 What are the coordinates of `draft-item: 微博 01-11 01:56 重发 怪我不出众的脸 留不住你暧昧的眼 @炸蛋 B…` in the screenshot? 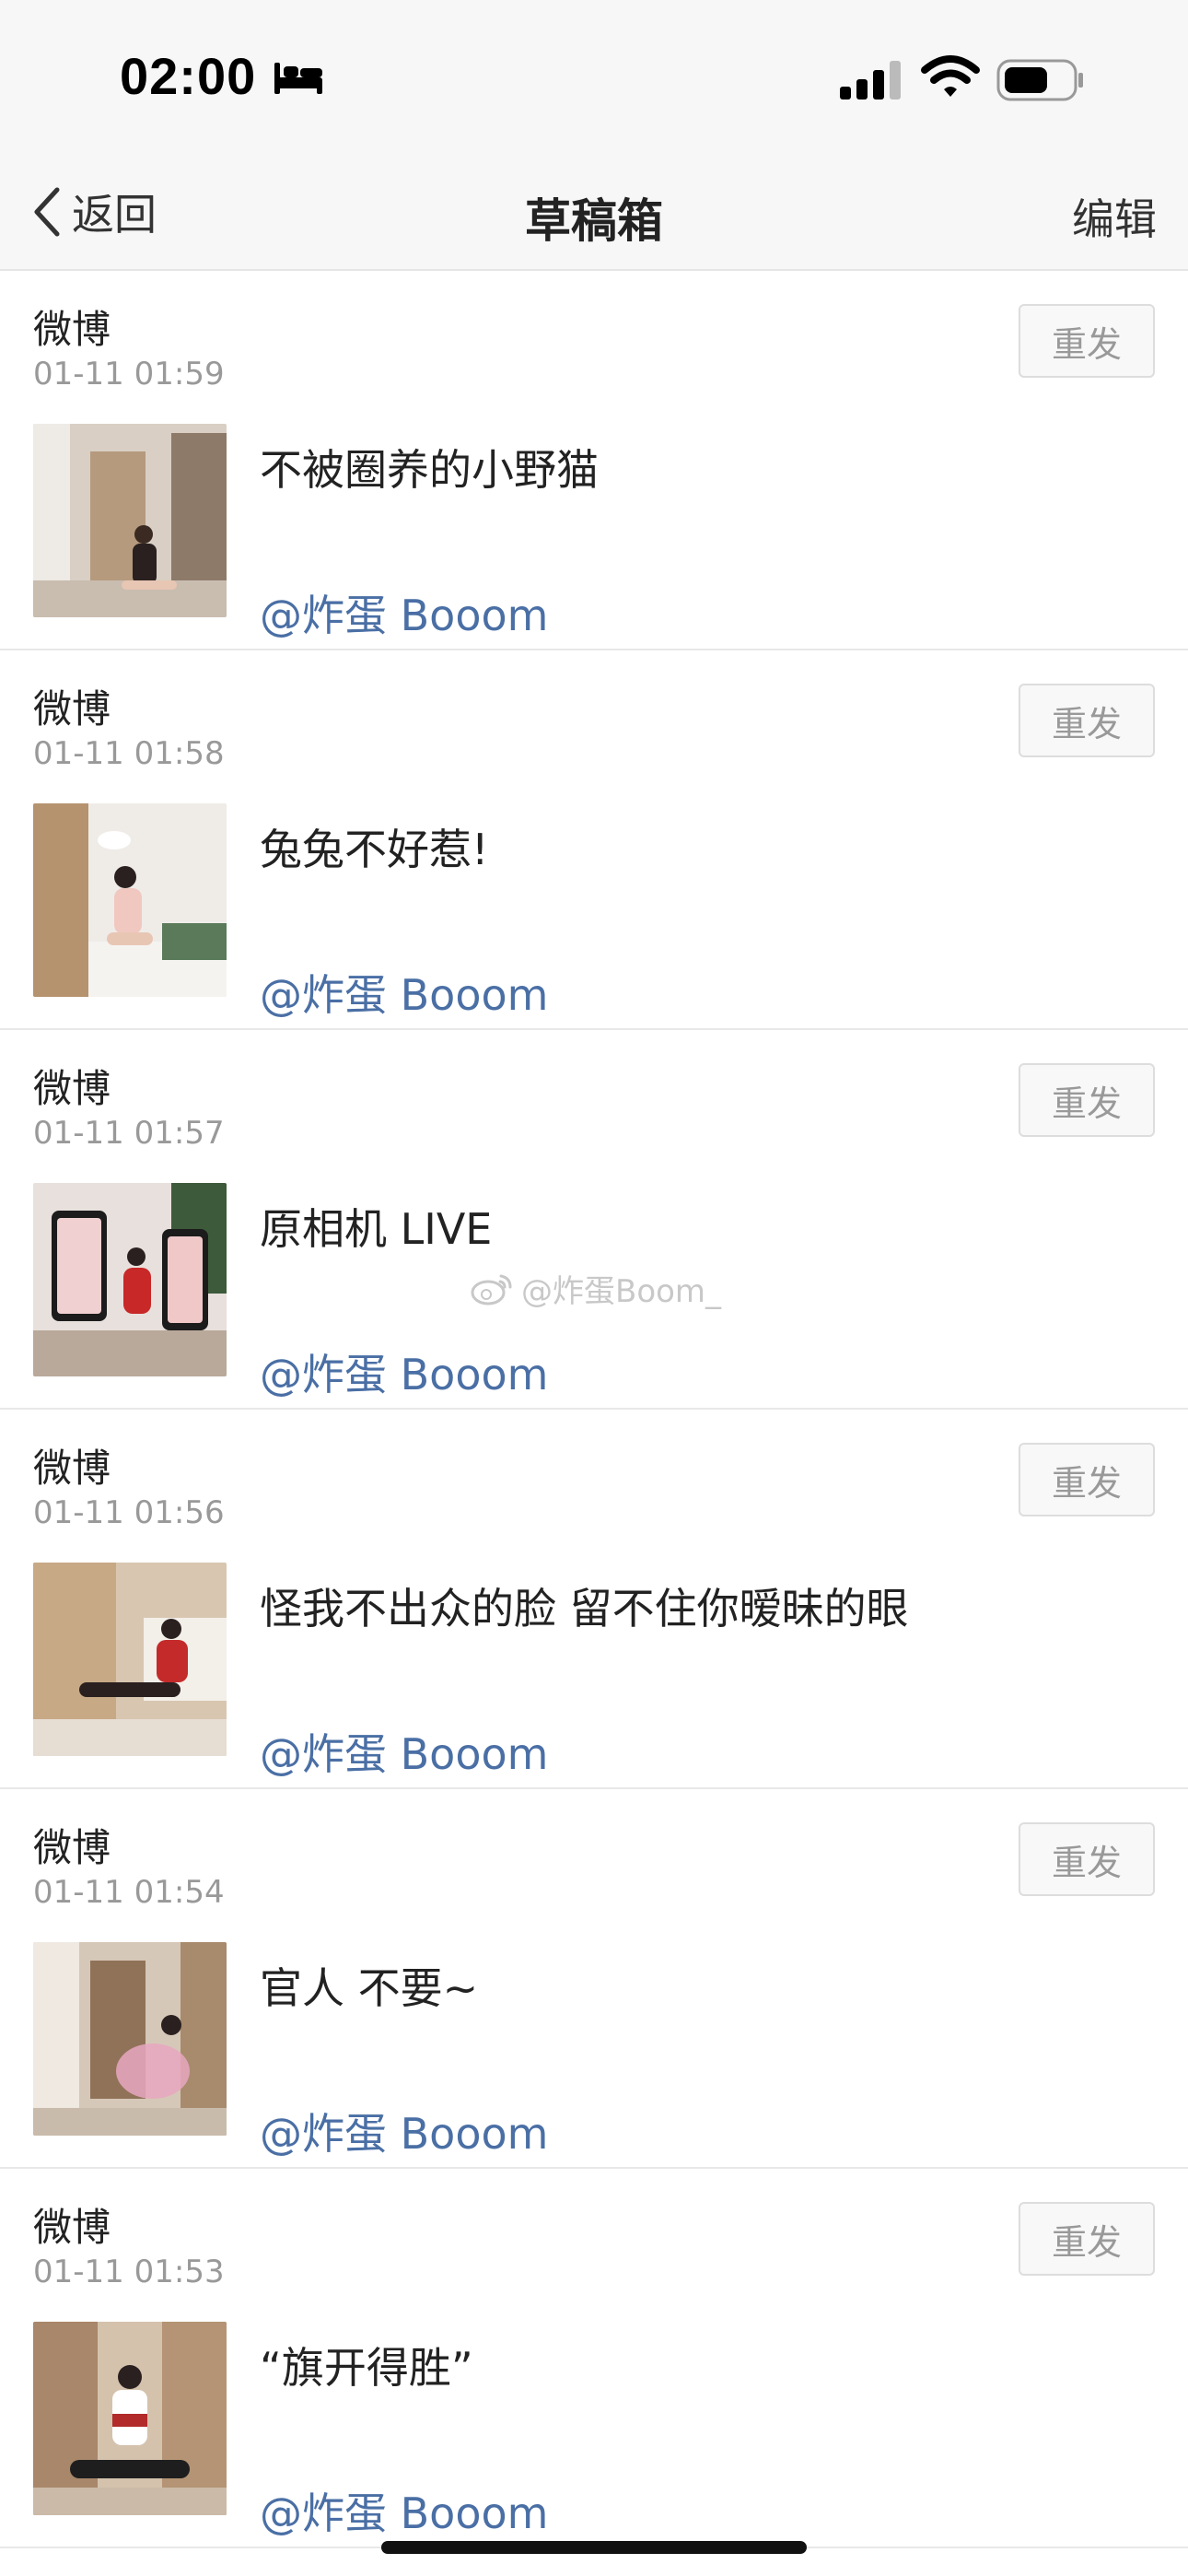 It's located at (594, 1599).